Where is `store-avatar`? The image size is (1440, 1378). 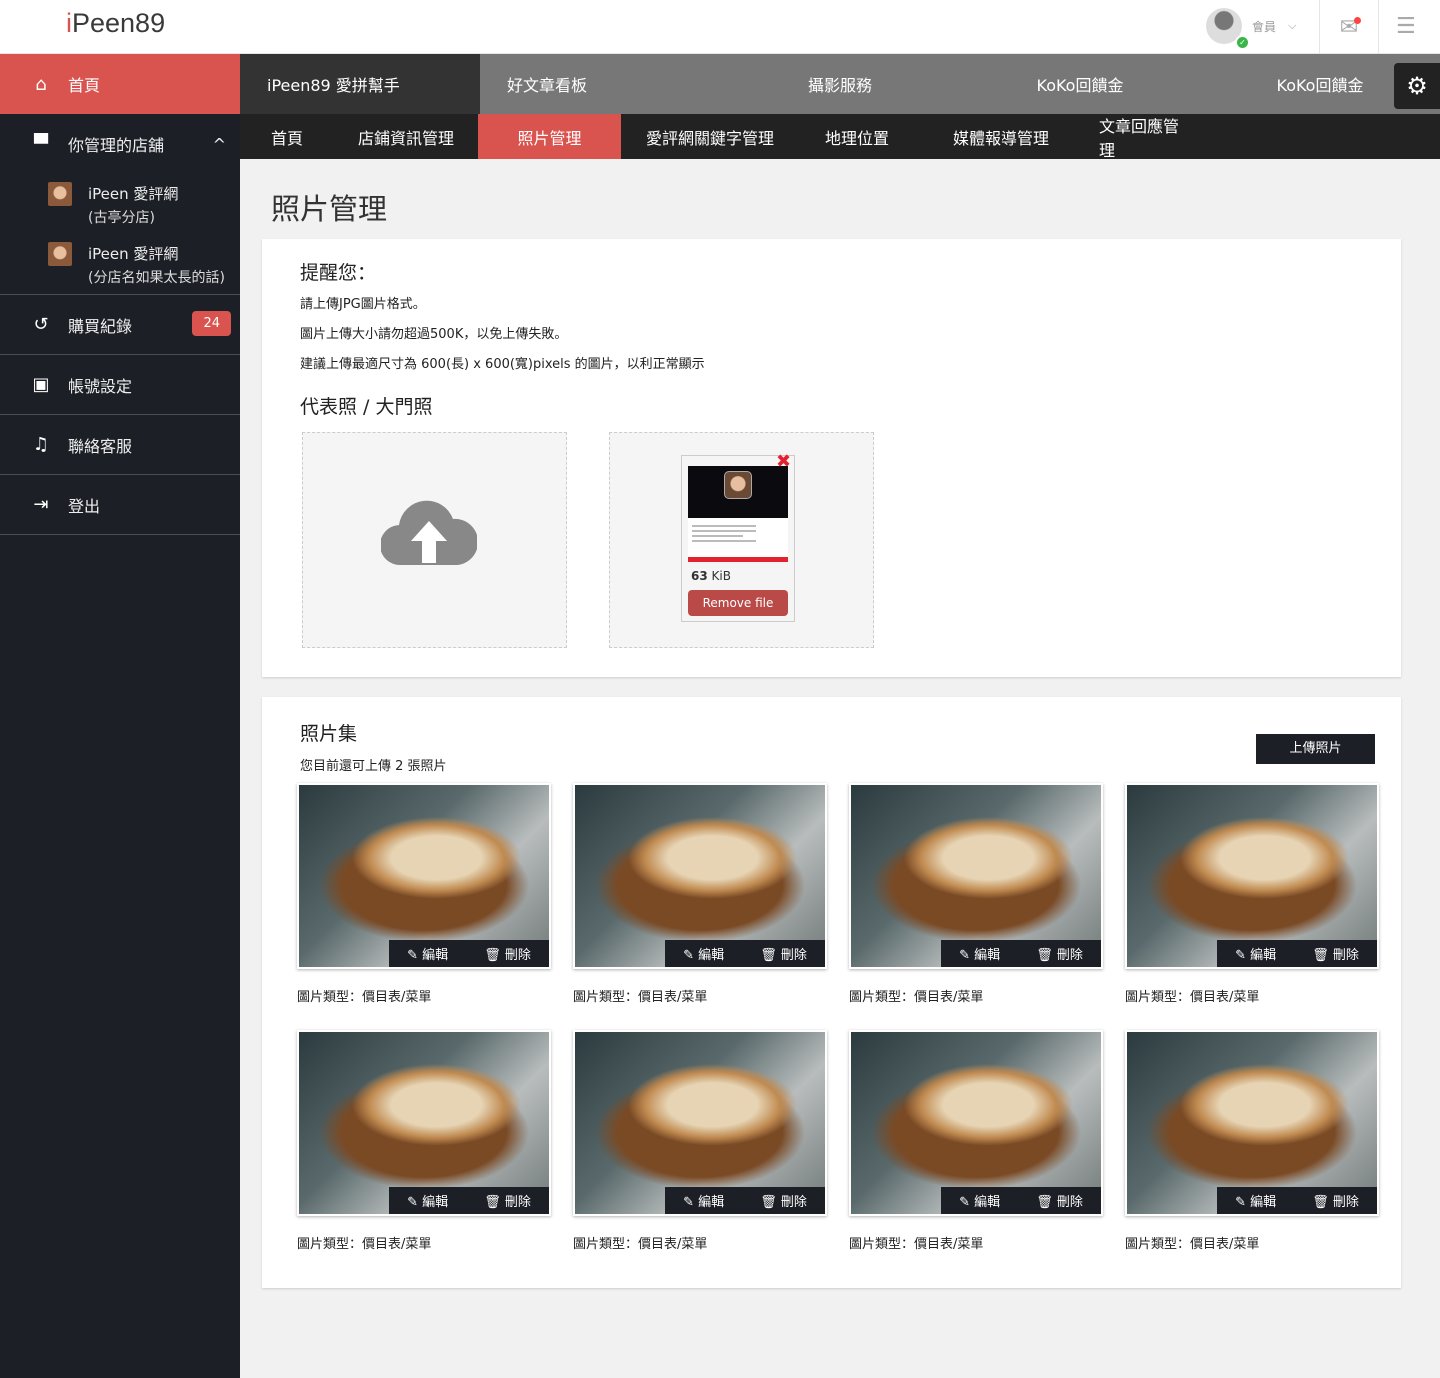 store-avatar is located at coordinates (60, 254).